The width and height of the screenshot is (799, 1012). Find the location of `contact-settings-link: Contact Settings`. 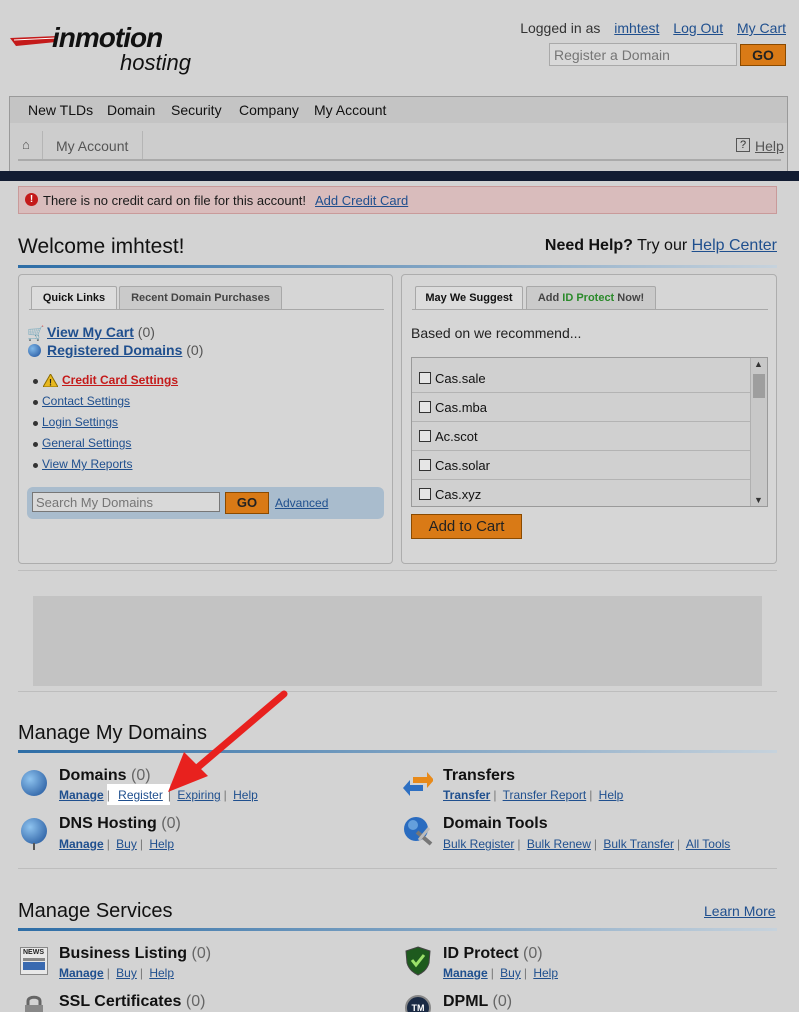

contact-settings-link: Contact Settings is located at coordinates (86, 401).